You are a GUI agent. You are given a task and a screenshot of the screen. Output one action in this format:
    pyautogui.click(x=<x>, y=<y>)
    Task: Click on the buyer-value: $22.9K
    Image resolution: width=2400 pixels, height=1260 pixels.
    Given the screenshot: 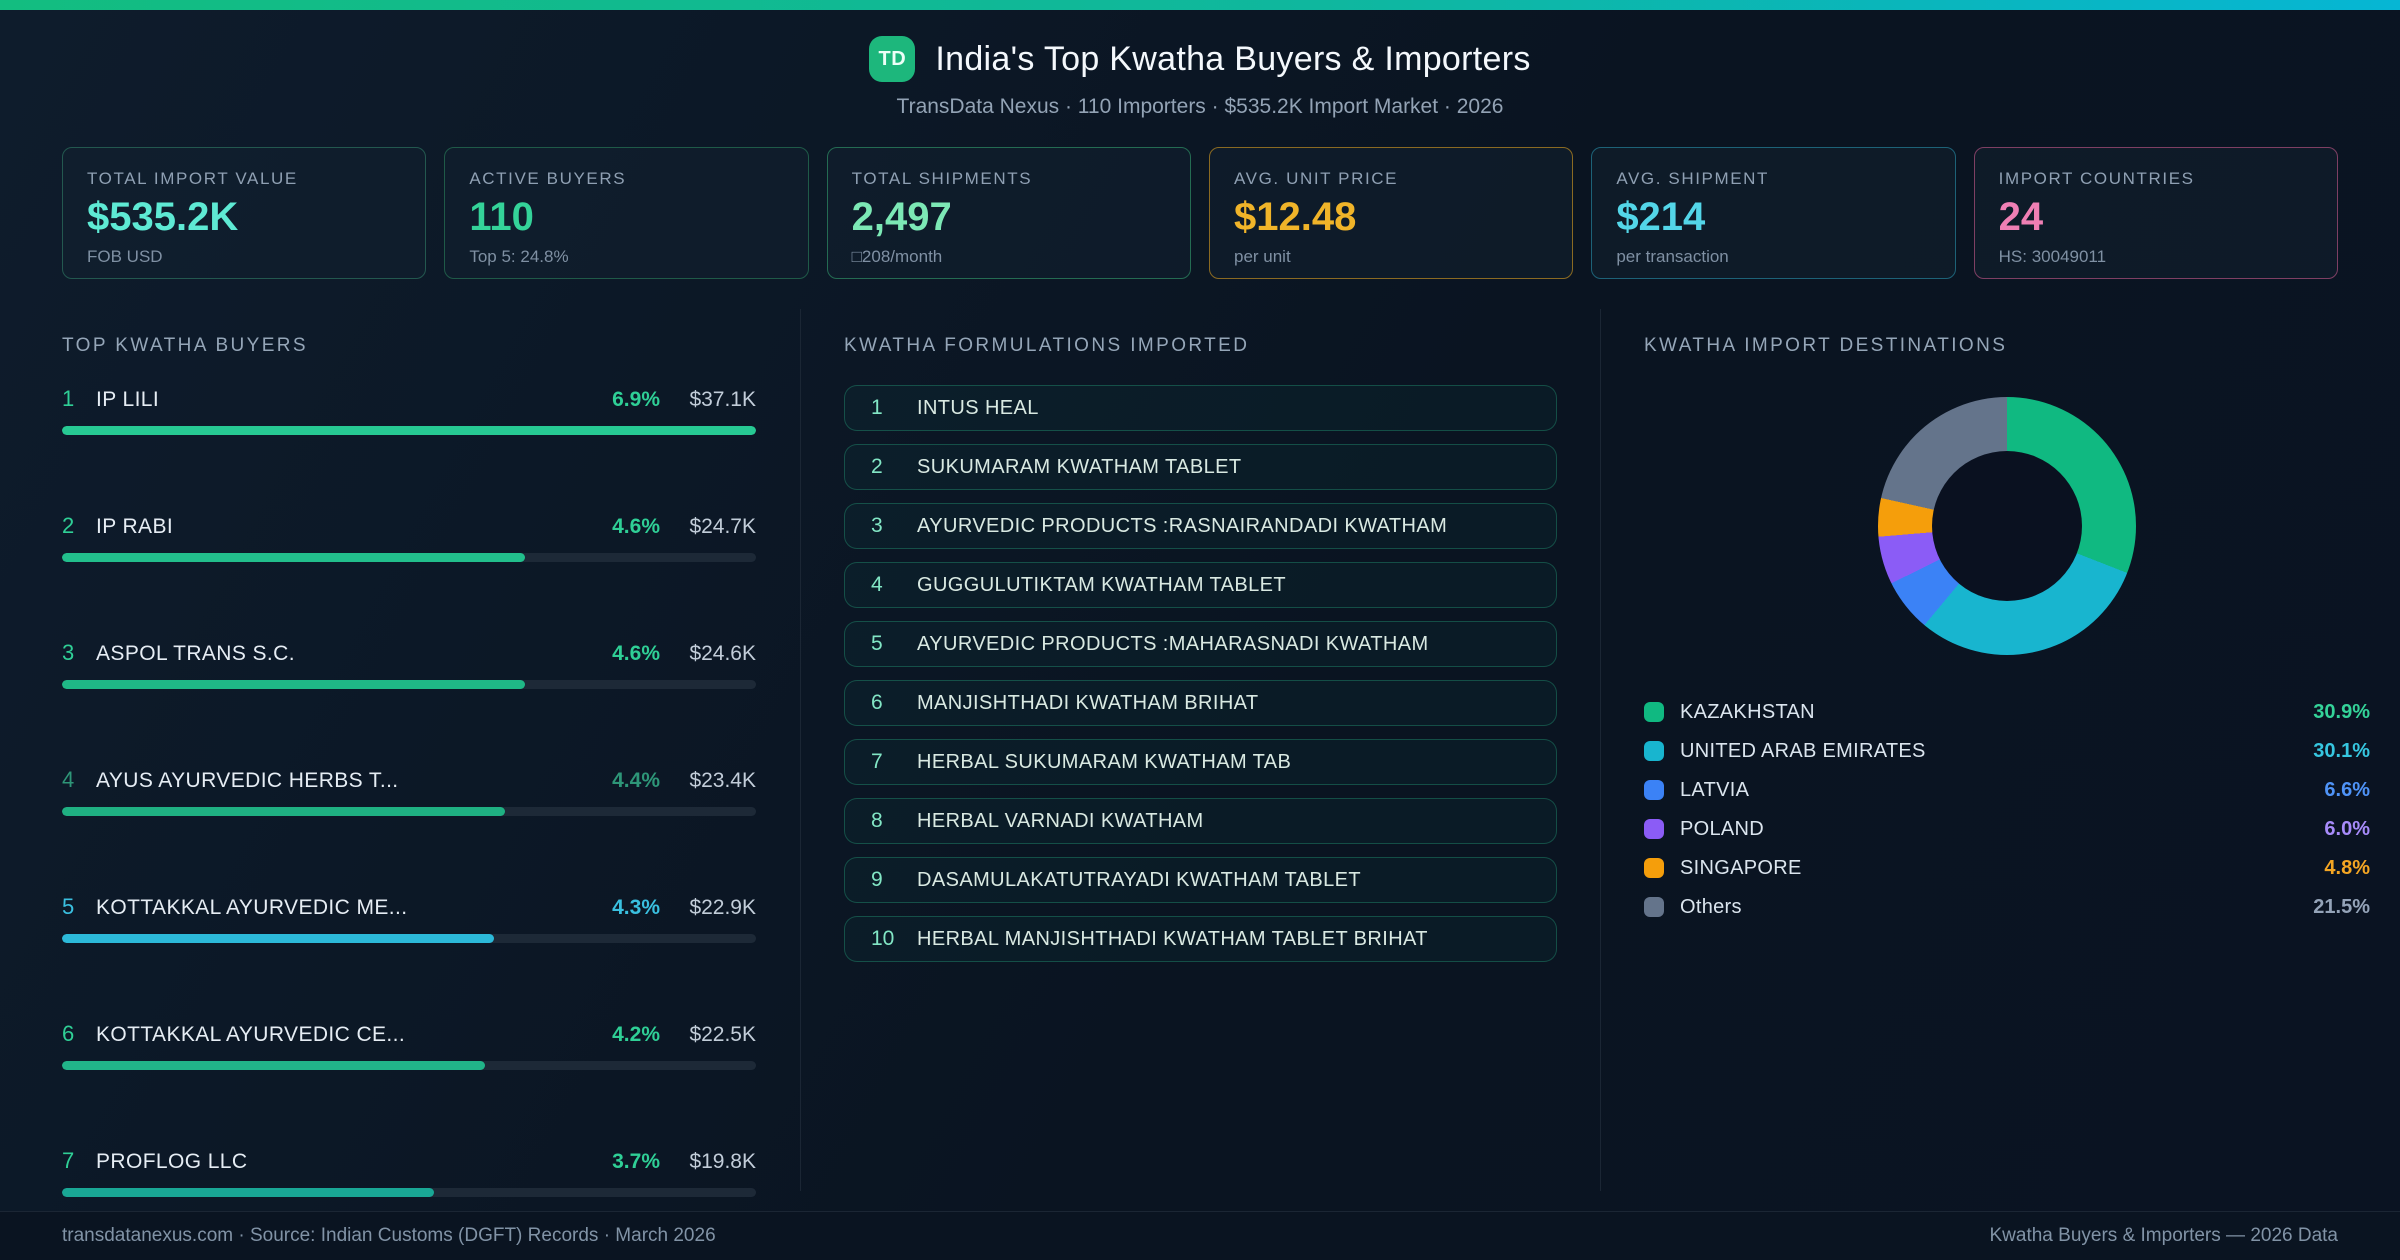 What is the action you would take?
    pyautogui.click(x=722, y=907)
    